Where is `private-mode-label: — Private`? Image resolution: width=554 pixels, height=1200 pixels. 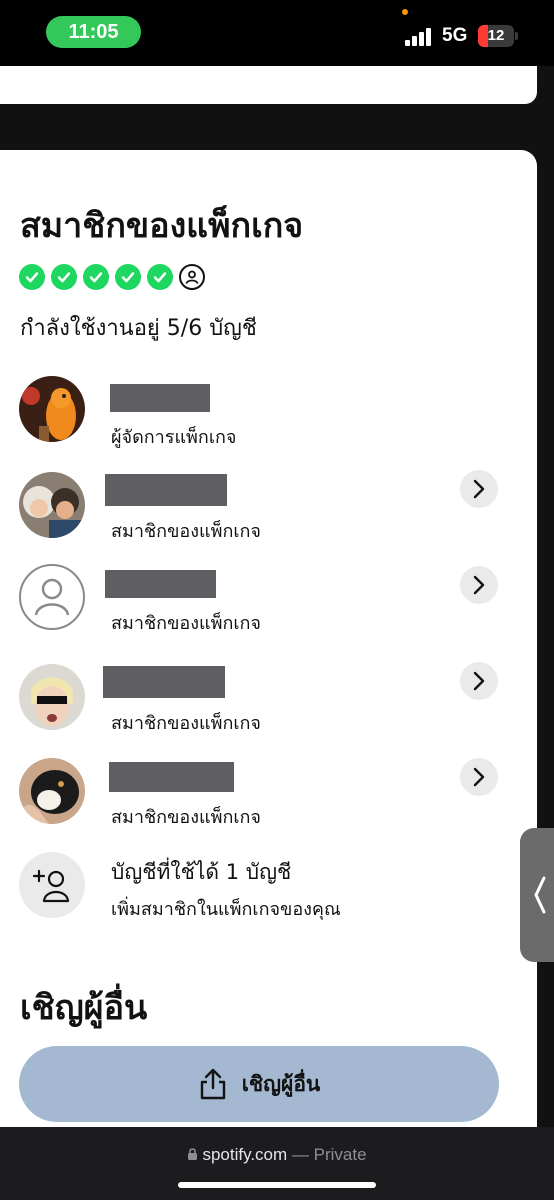 private-mode-label: — Private is located at coordinates (329, 1154).